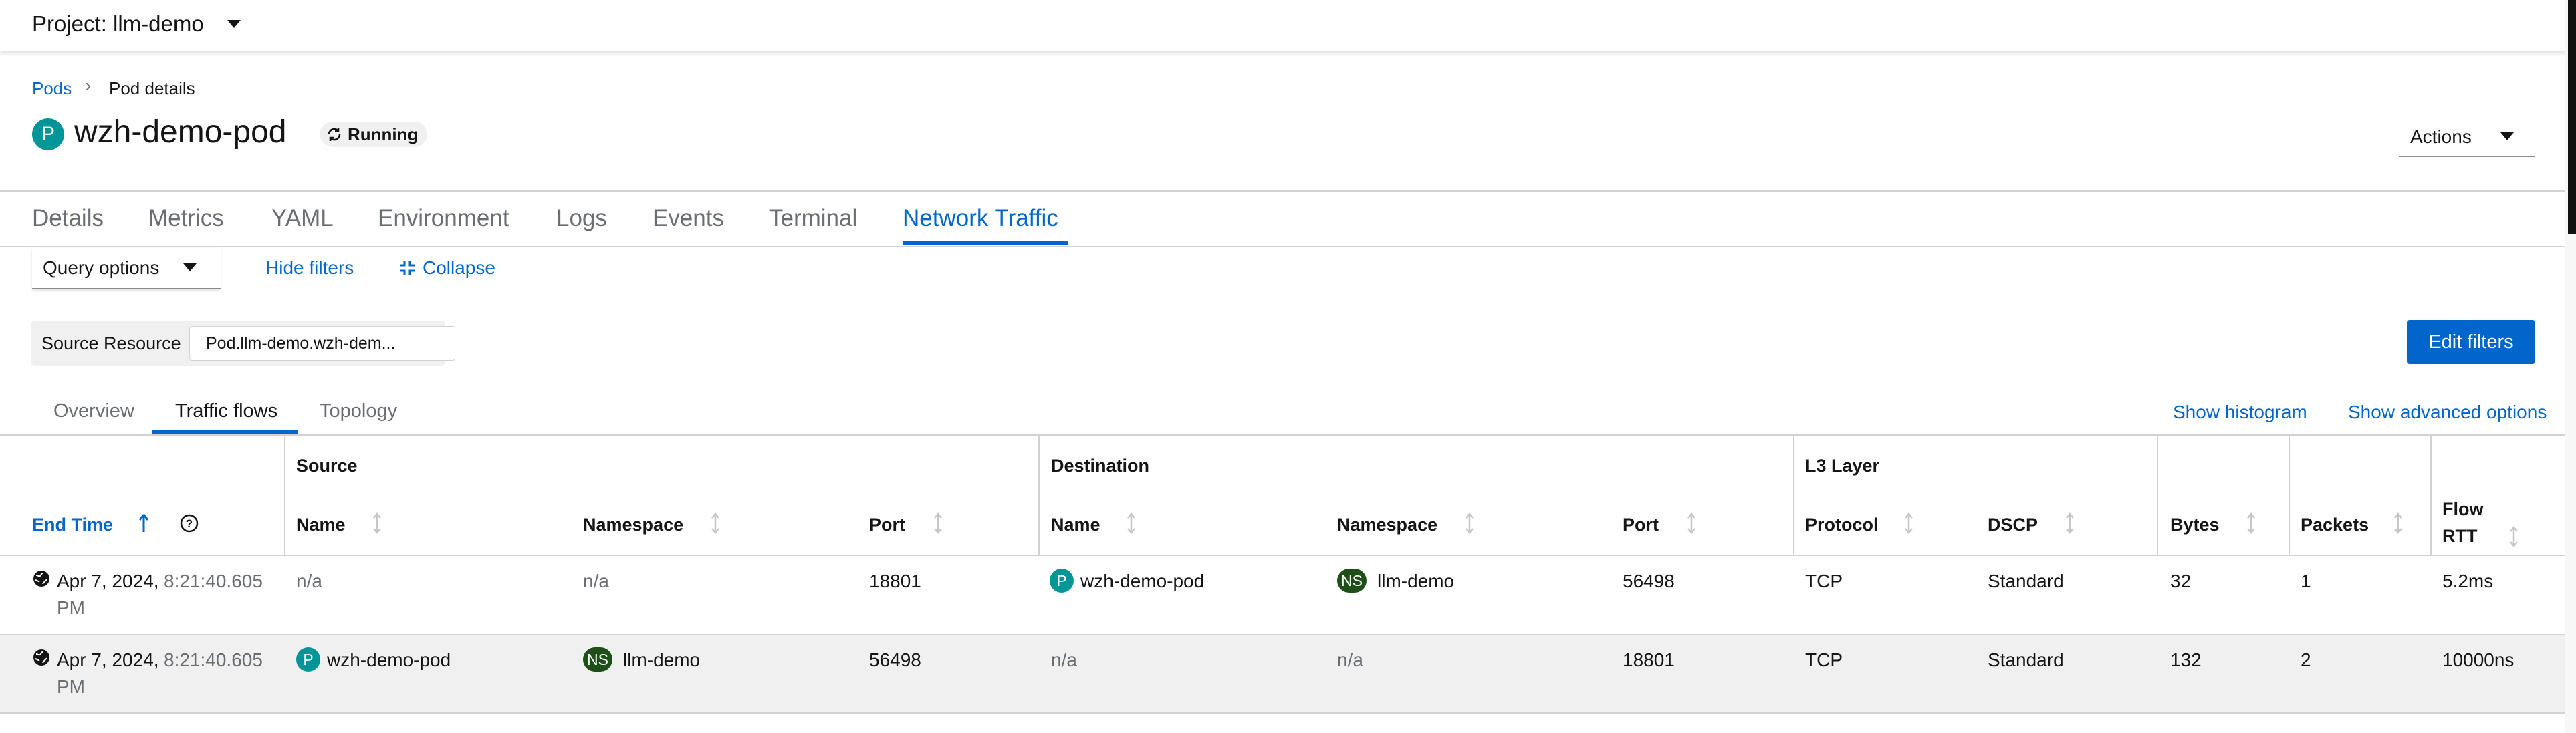  What do you see at coordinates (2447, 412) in the screenshot?
I see `show-advanced-options-link: Show advanced options` at bounding box center [2447, 412].